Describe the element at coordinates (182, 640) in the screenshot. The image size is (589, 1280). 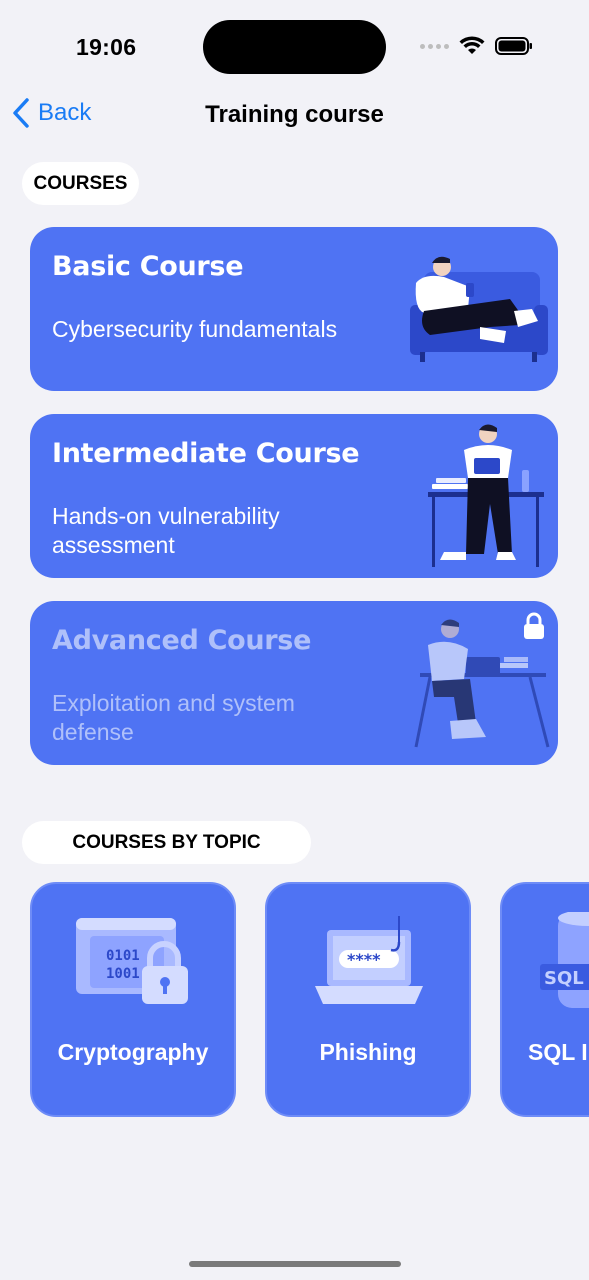
I see `course-title: Advanced Course` at that location.